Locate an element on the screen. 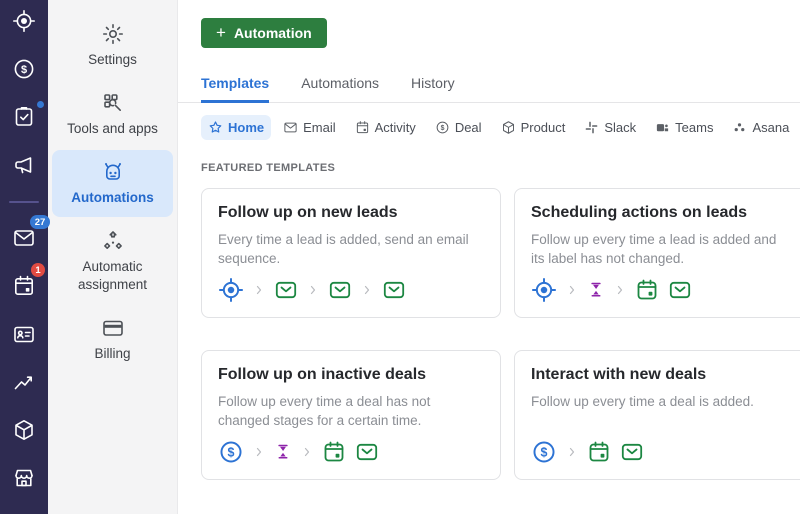 The height and width of the screenshot is (514, 800). card-description: Follow up every time a deal is added. is located at coordinates (642, 401).